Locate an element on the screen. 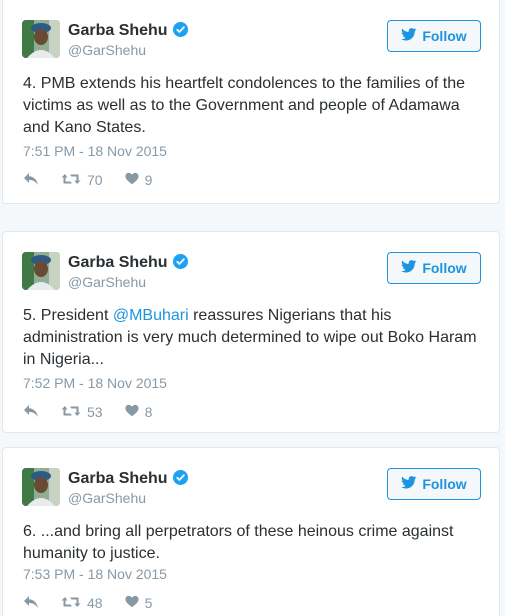 The height and width of the screenshot is (616, 505). mention-link: @MBuhari is located at coordinates (151, 315).